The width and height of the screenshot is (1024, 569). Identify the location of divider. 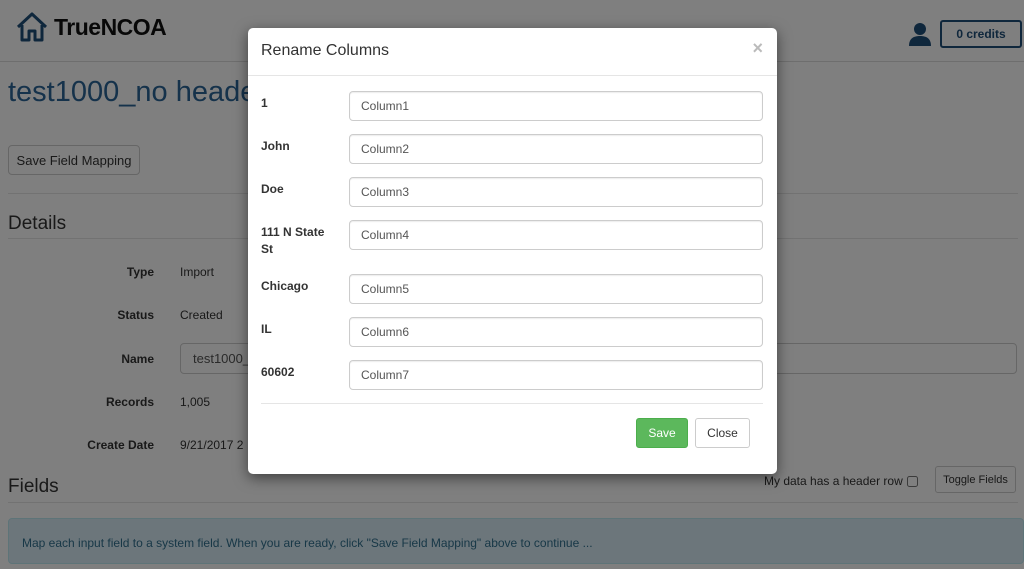
(512, 403).